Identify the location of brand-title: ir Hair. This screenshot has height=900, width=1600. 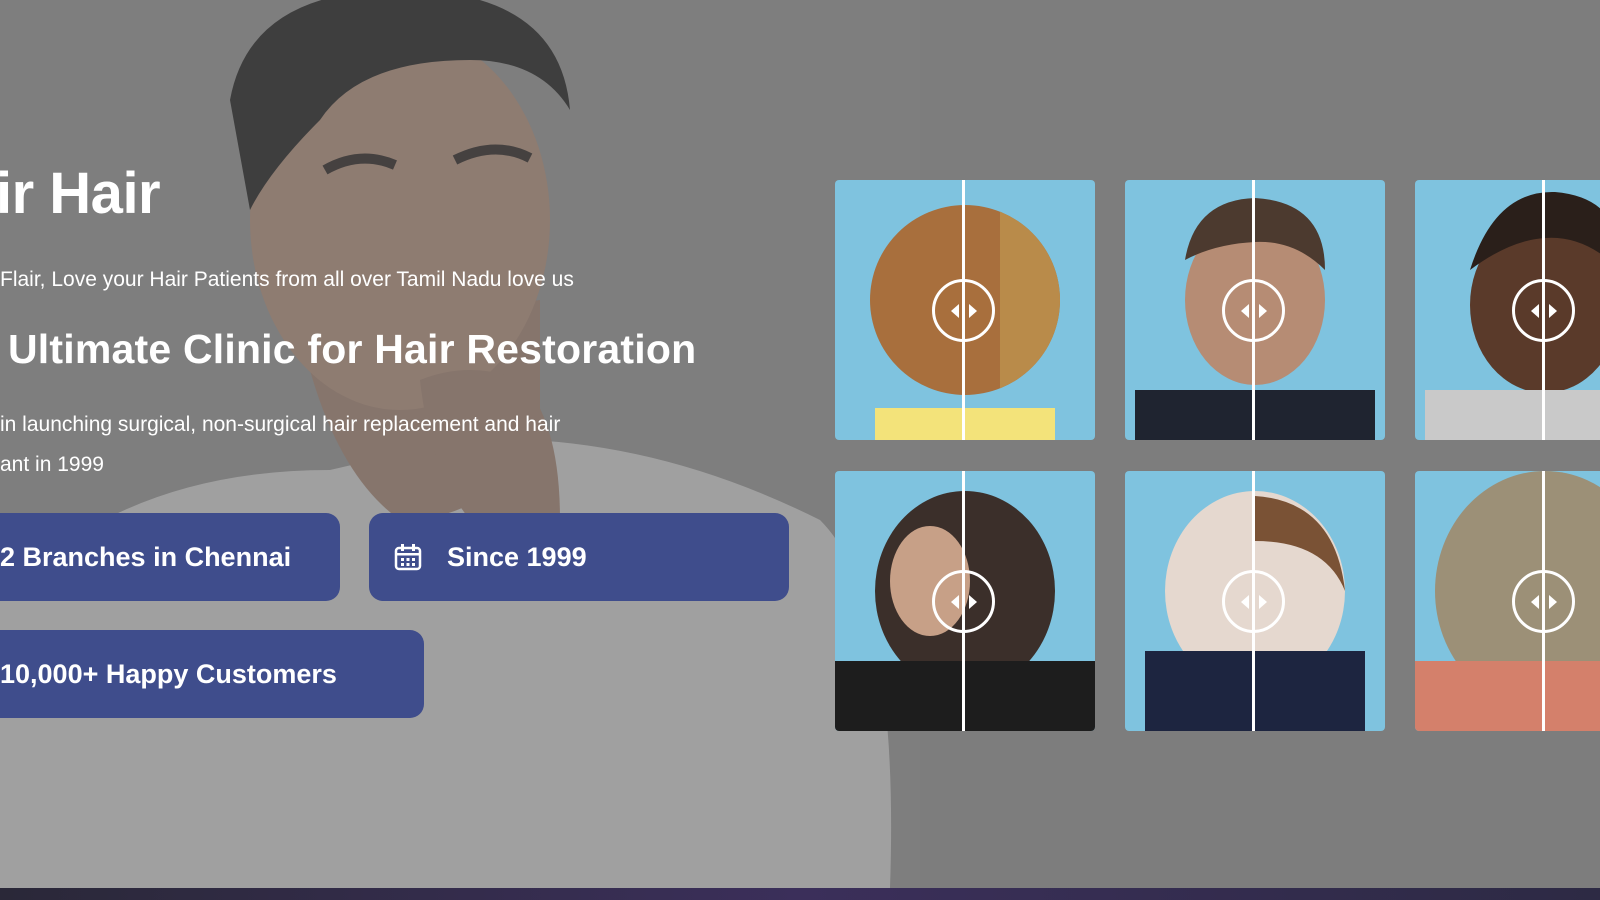
(80, 193).